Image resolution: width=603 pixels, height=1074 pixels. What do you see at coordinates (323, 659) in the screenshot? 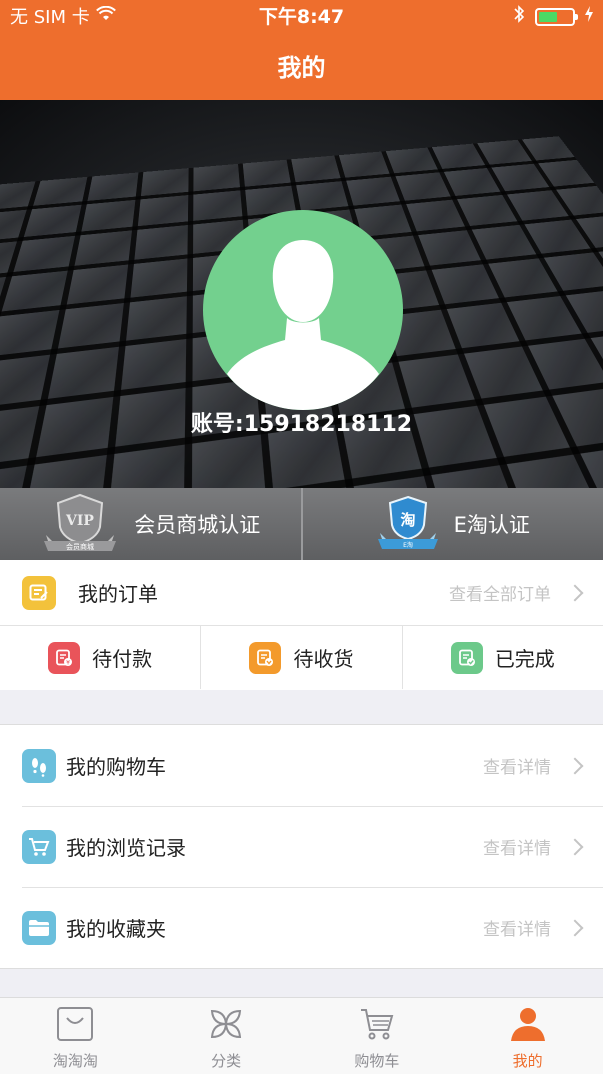
I see `pending-receipt-label: 待收货` at bounding box center [323, 659].